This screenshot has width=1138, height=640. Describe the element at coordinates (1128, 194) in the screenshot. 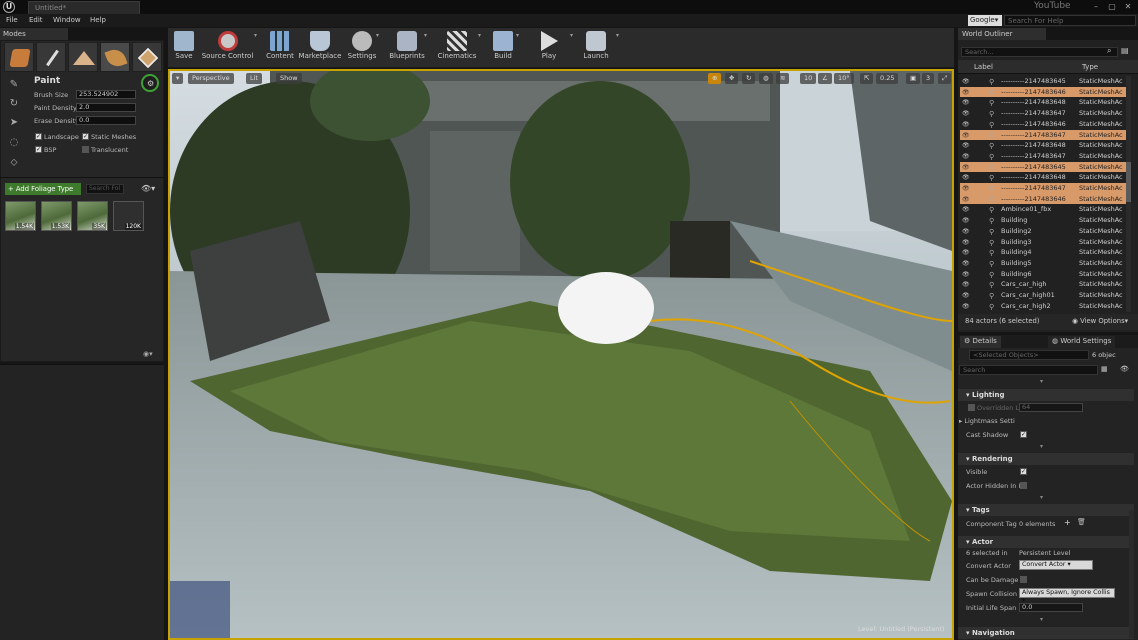

I see `outliner-scrollbar` at that location.